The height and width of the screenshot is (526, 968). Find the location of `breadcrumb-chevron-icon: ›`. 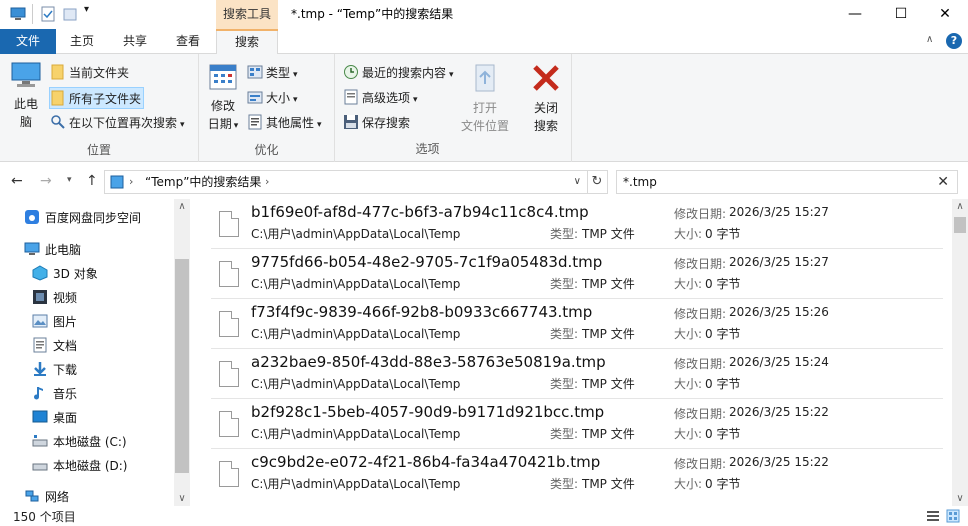

breadcrumb-chevron-icon: › is located at coordinates (267, 182).